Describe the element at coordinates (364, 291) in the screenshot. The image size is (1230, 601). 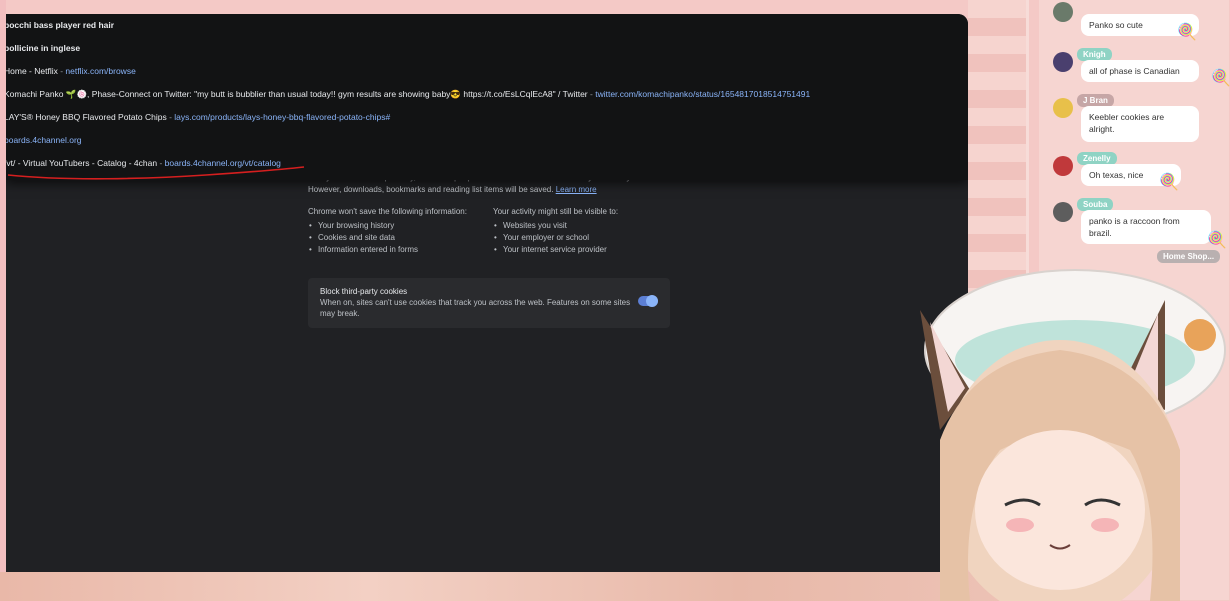
I see `cookie-card-title: Block third-party cookies` at that location.